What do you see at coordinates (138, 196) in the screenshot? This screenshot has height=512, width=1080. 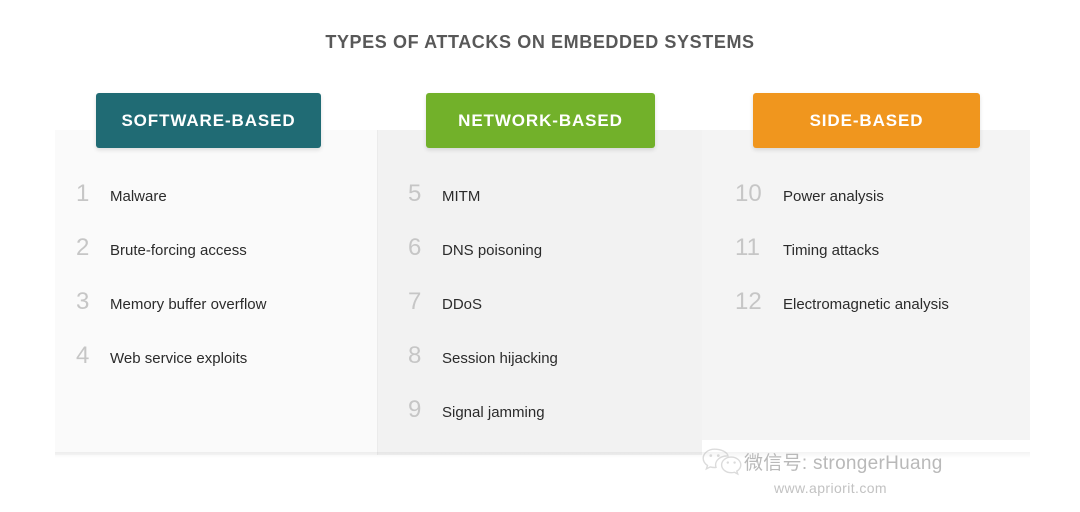 I see `list-item-label: Malware` at bounding box center [138, 196].